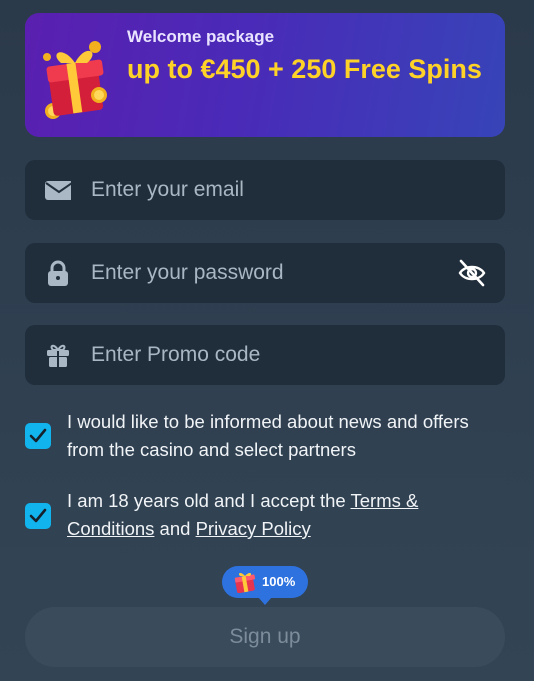  I want to click on signup-button: Sign up, so click(265, 637).